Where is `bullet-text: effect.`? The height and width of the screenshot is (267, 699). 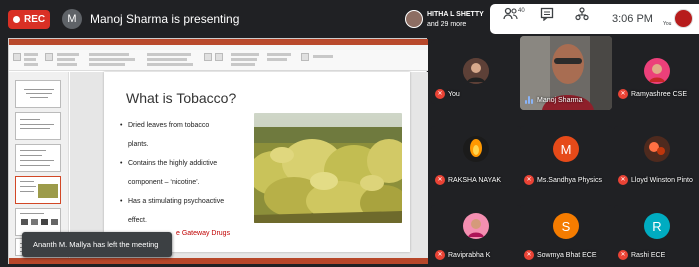 bullet-text: effect. is located at coordinates (137, 220).